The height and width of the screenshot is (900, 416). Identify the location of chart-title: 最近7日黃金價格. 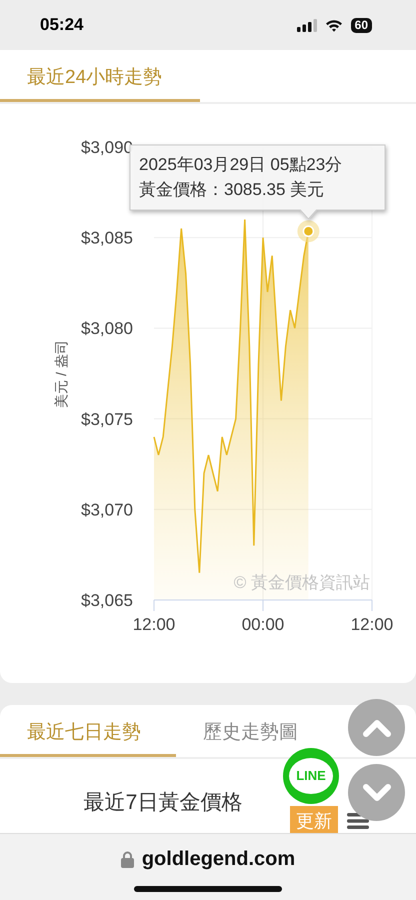
(163, 803).